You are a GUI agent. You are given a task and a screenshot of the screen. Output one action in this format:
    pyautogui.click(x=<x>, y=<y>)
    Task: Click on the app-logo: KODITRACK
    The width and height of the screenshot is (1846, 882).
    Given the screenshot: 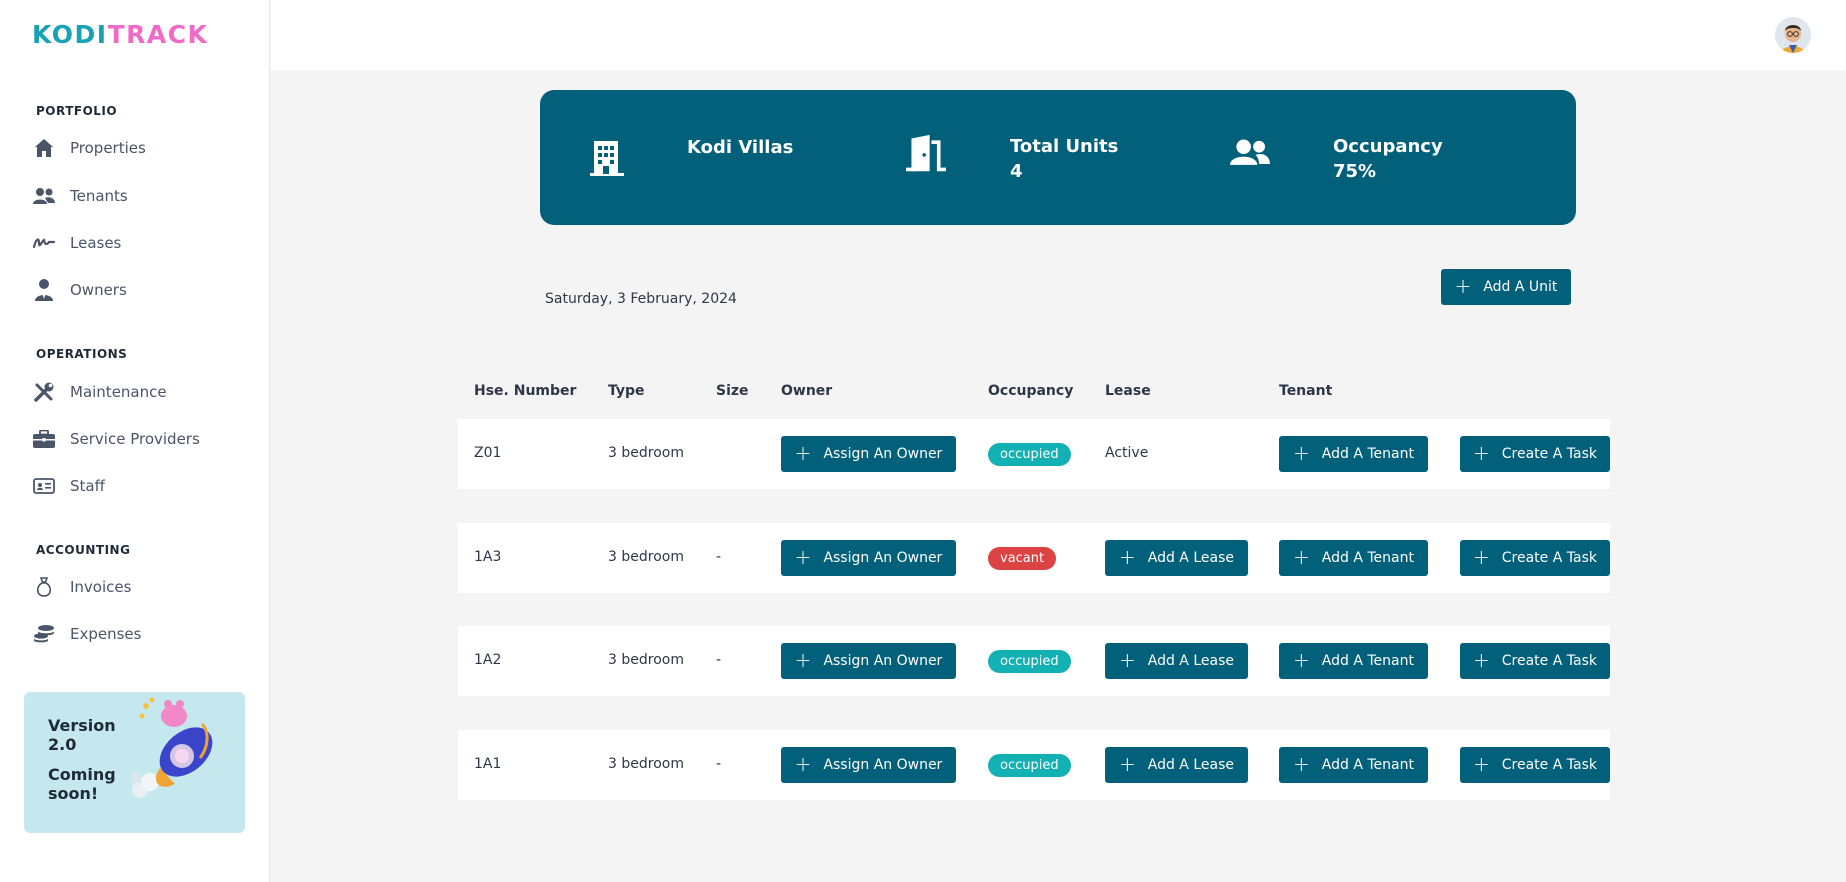 What is the action you would take?
    pyautogui.click(x=120, y=34)
    